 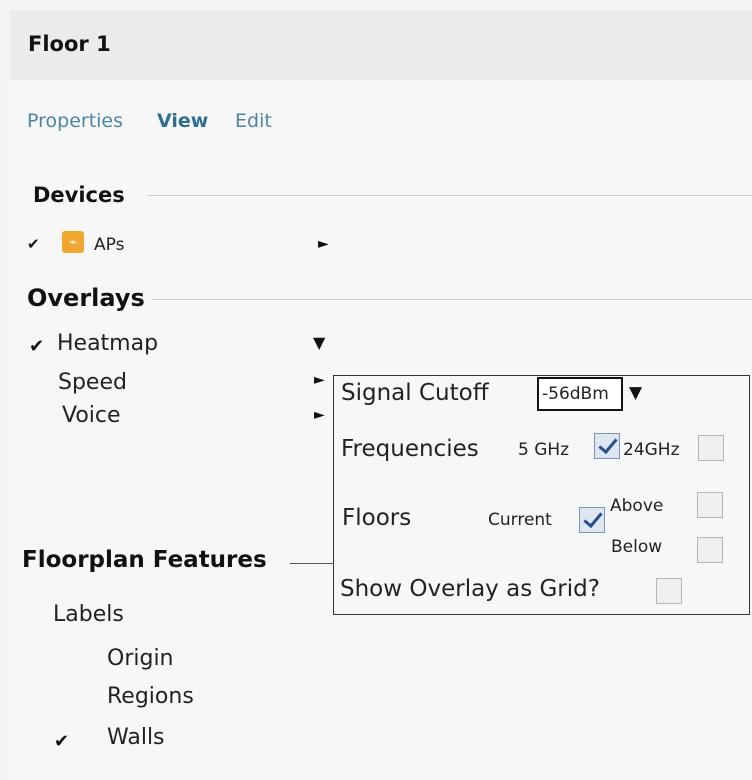 What do you see at coordinates (140, 658) in the screenshot?
I see `origin-label: Origin` at bounding box center [140, 658].